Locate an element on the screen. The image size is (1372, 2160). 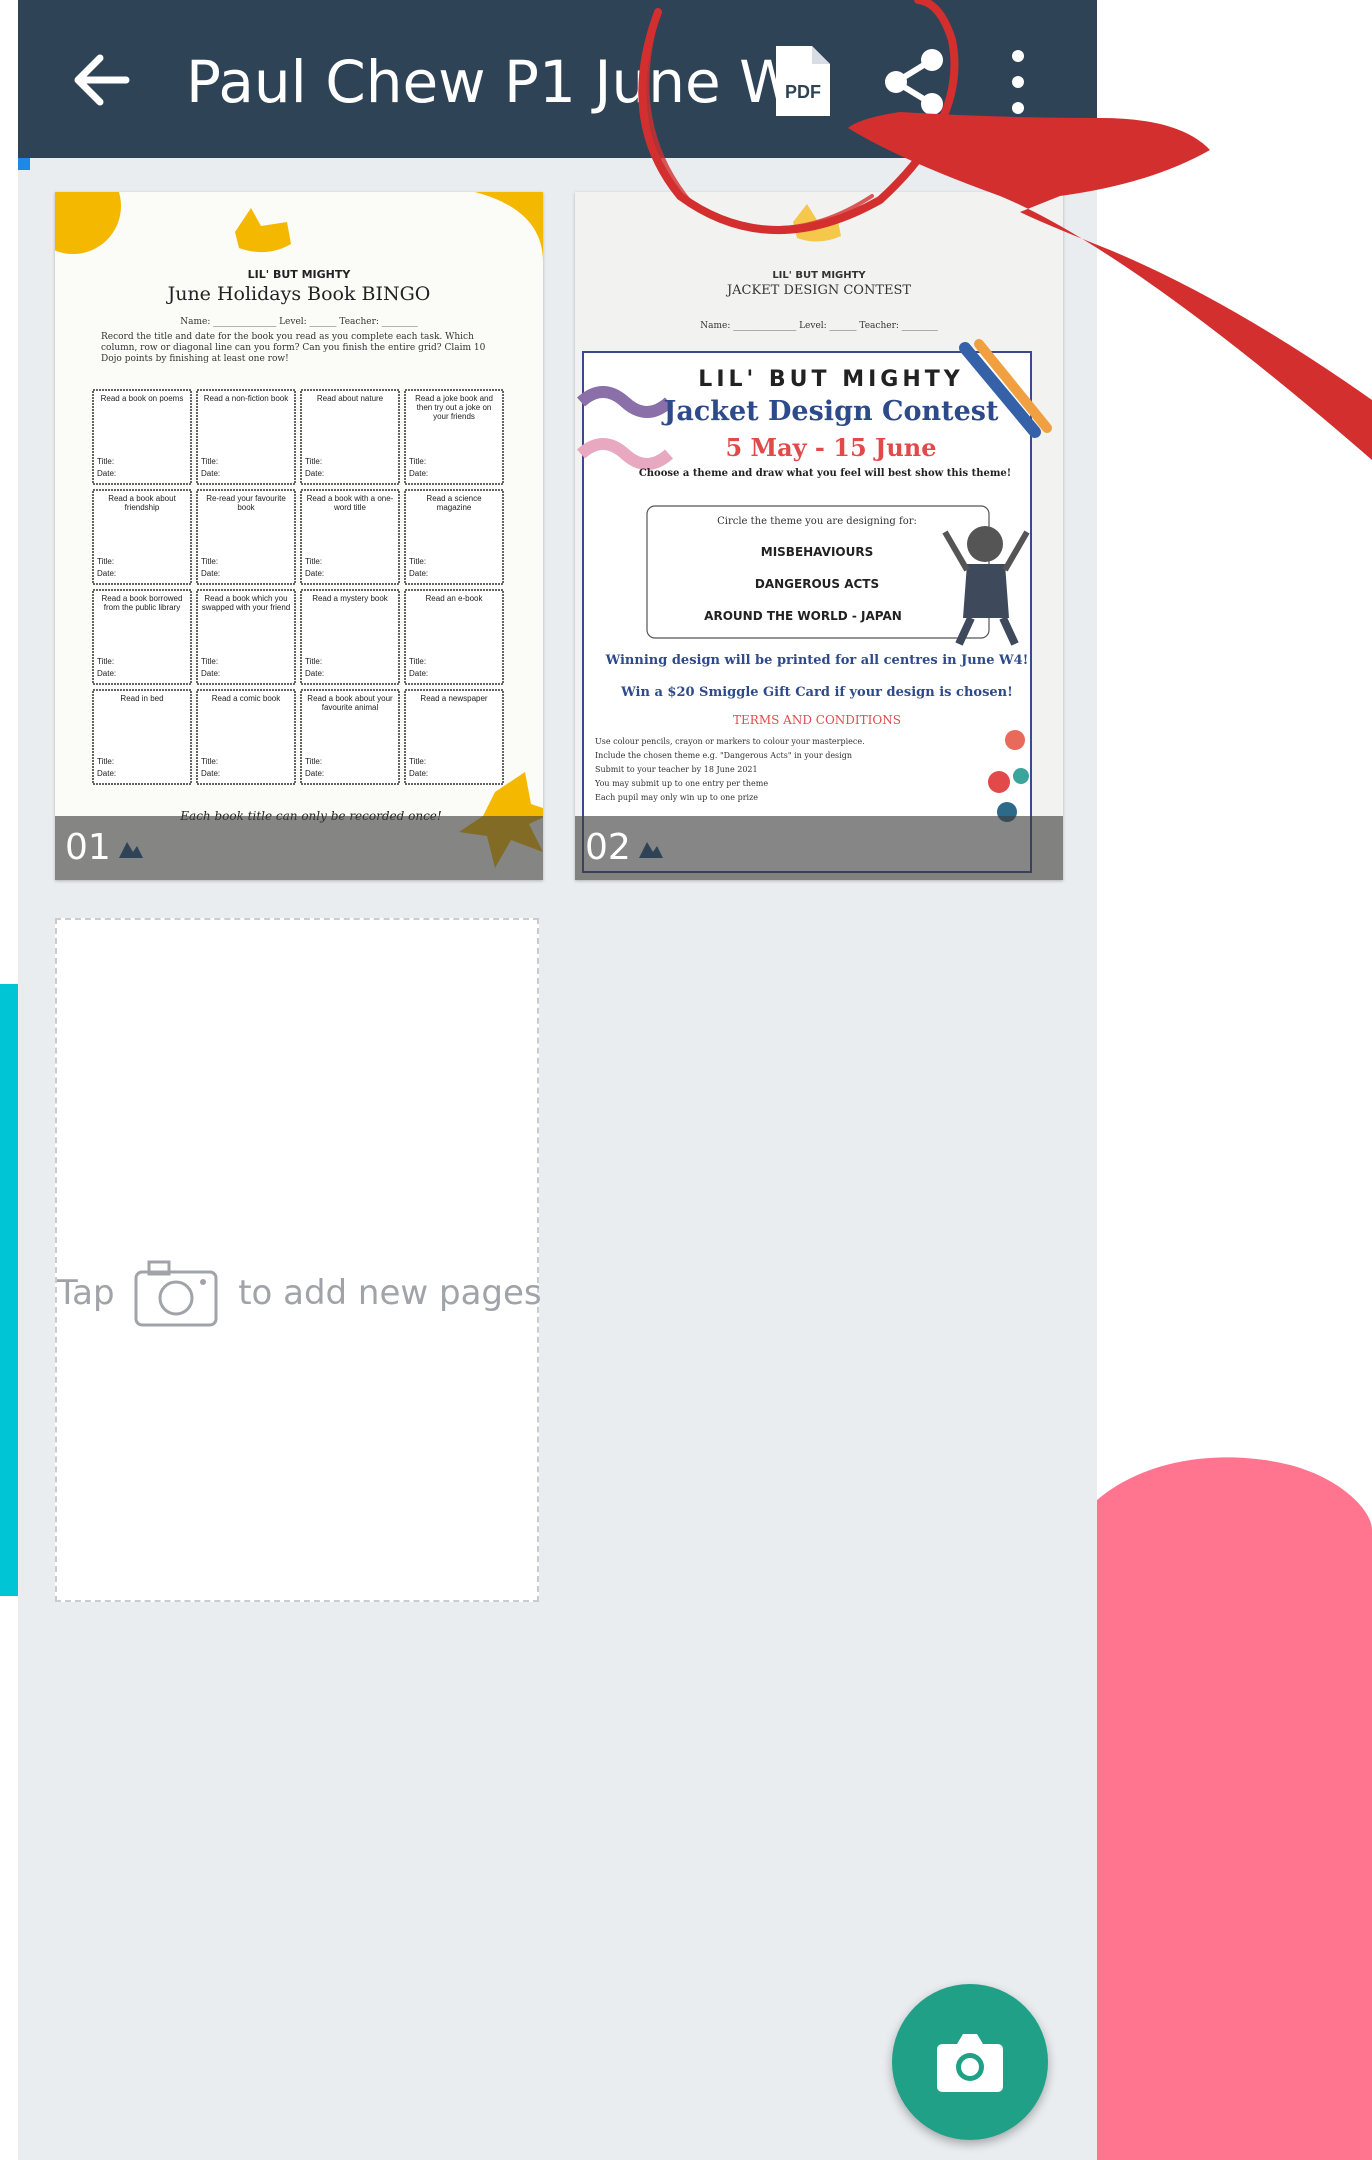
bingo-task-text: Read a book with a one-word title is located at coordinates (350, 503).